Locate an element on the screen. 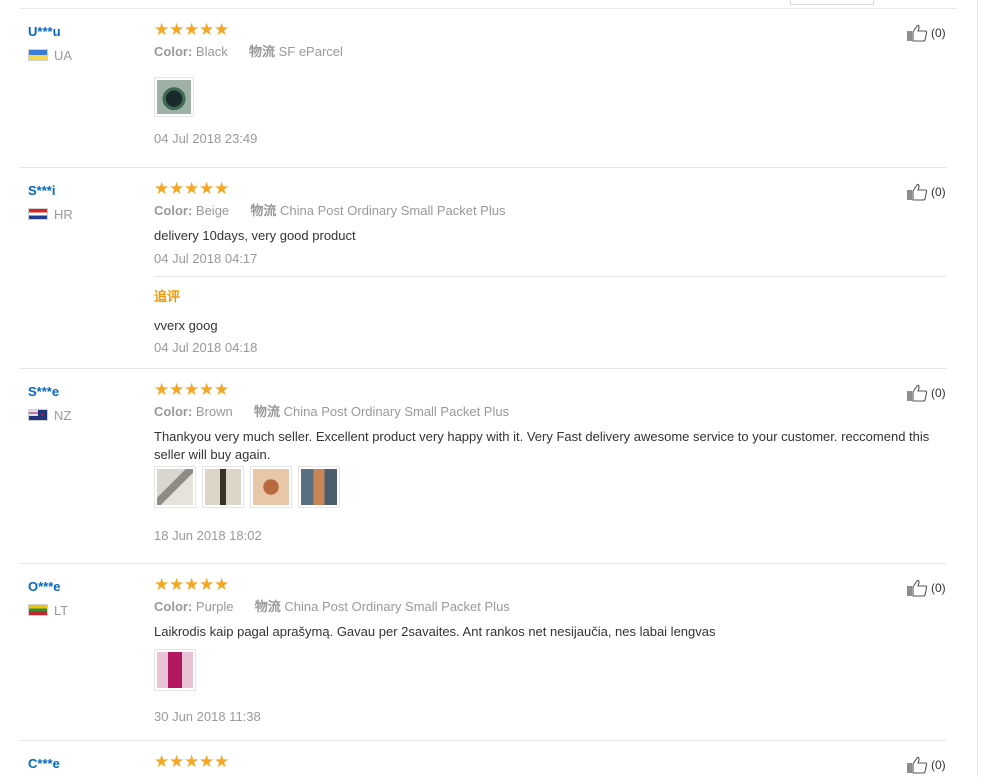 The image size is (987, 777). color-value: Brown is located at coordinates (214, 411).